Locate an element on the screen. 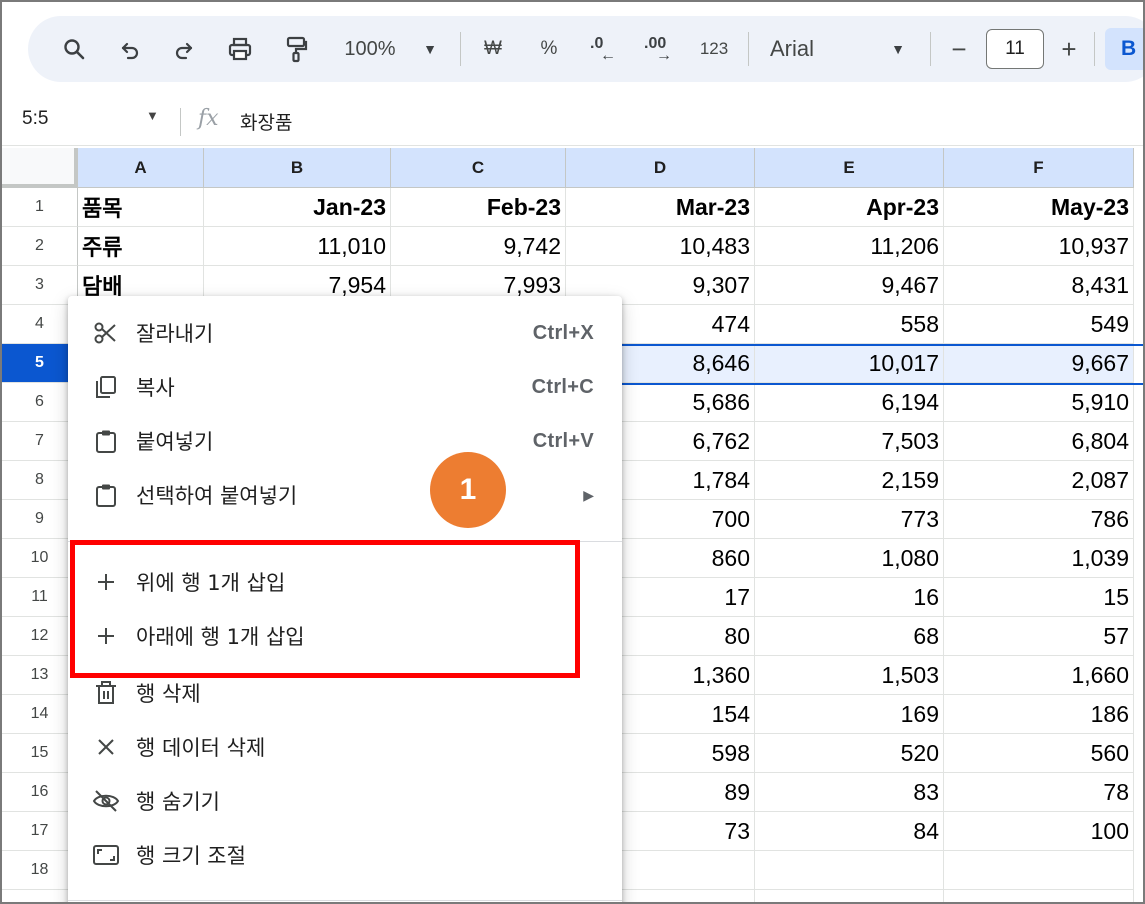 This screenshot has width=1145, height=904. name-box: 5:5 is located at coordinates (35, 119).